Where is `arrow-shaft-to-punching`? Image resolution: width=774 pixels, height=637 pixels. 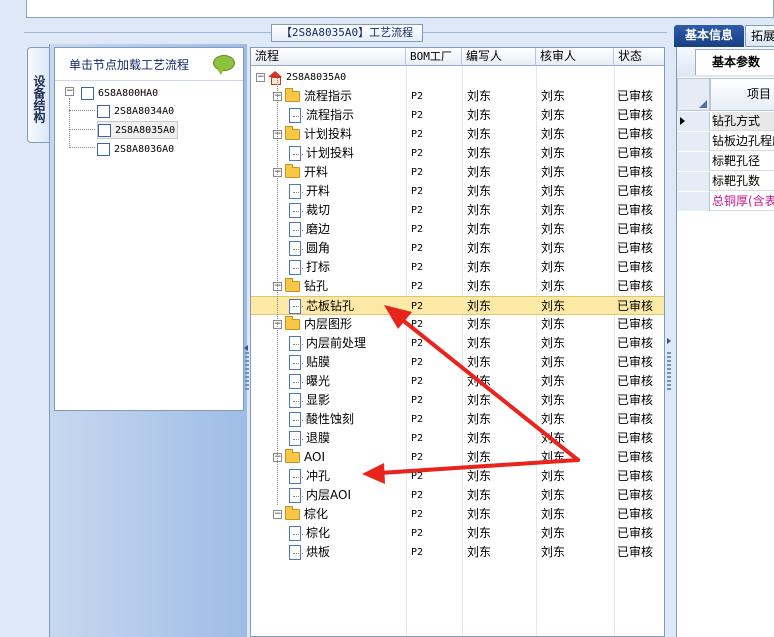 arrow-shaft-to-punching is located at coordinates (479, 466).